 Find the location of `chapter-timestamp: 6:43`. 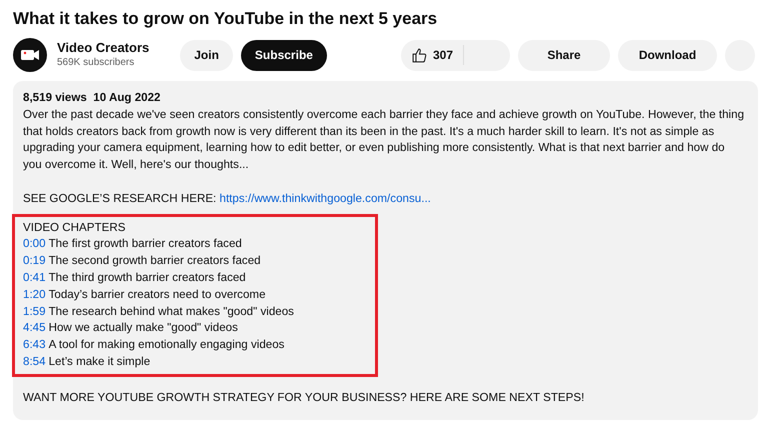

chapter-timestamp: 6:43 is located at coordinates (34, 345).